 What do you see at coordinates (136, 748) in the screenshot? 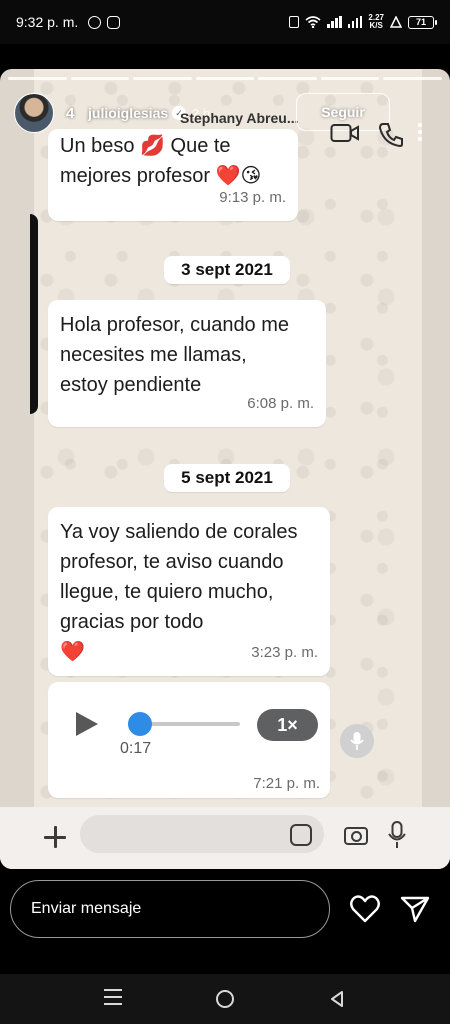
I see `voice-duration: 0:17` at bounding box center [136, 748].